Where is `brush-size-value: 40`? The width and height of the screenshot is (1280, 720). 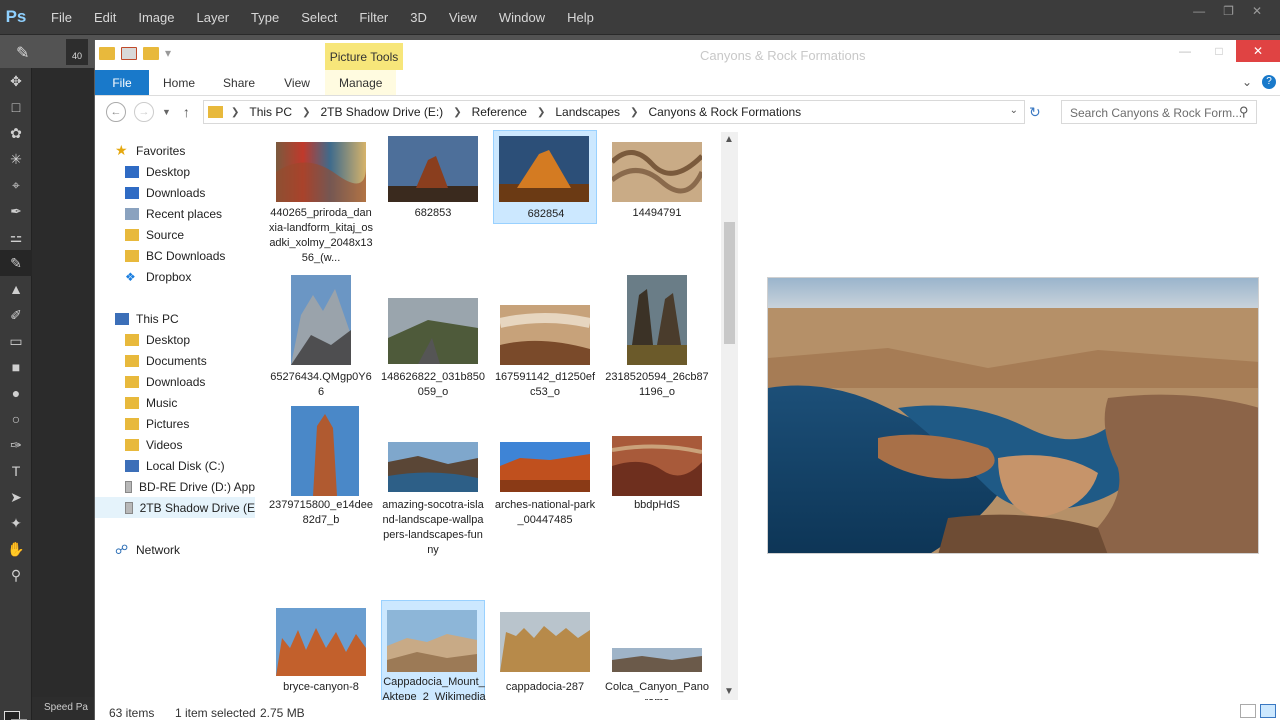
brush-size-value: 40 is located at coordinates (77, 52).